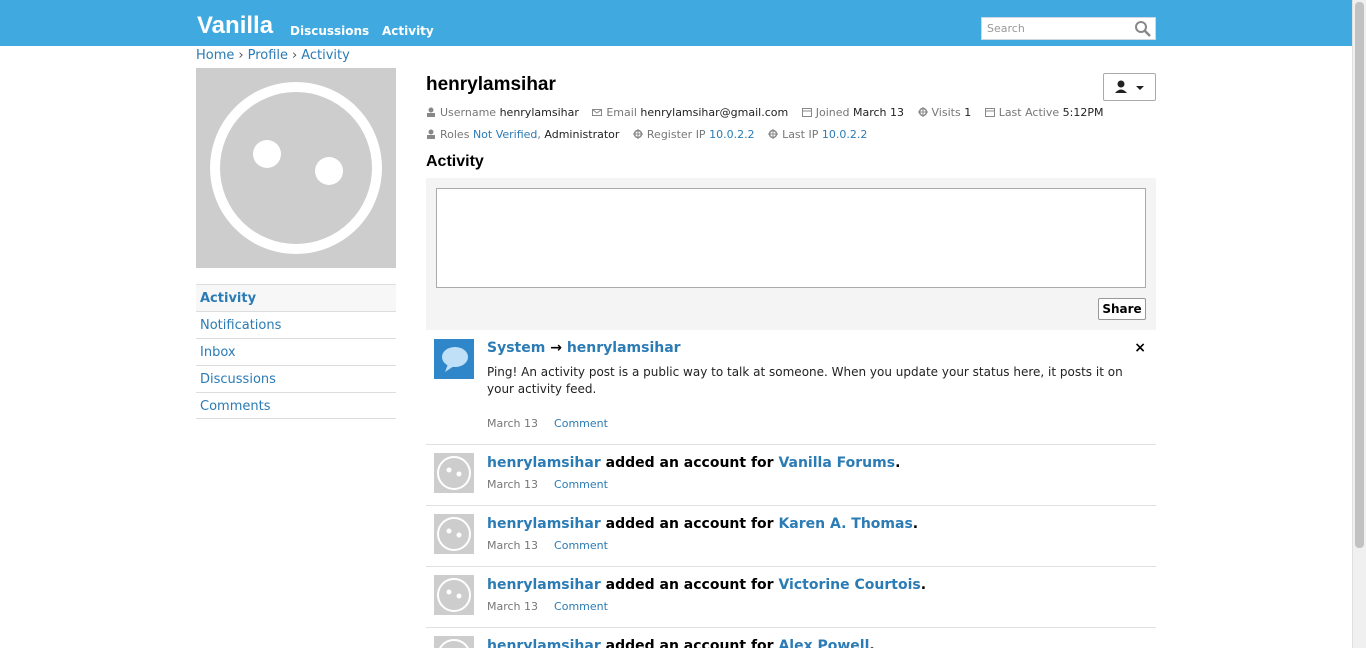 Image resolution: width=1366 pixels, height=648 pixels. I want to click on search-box, so click(1068, 28).